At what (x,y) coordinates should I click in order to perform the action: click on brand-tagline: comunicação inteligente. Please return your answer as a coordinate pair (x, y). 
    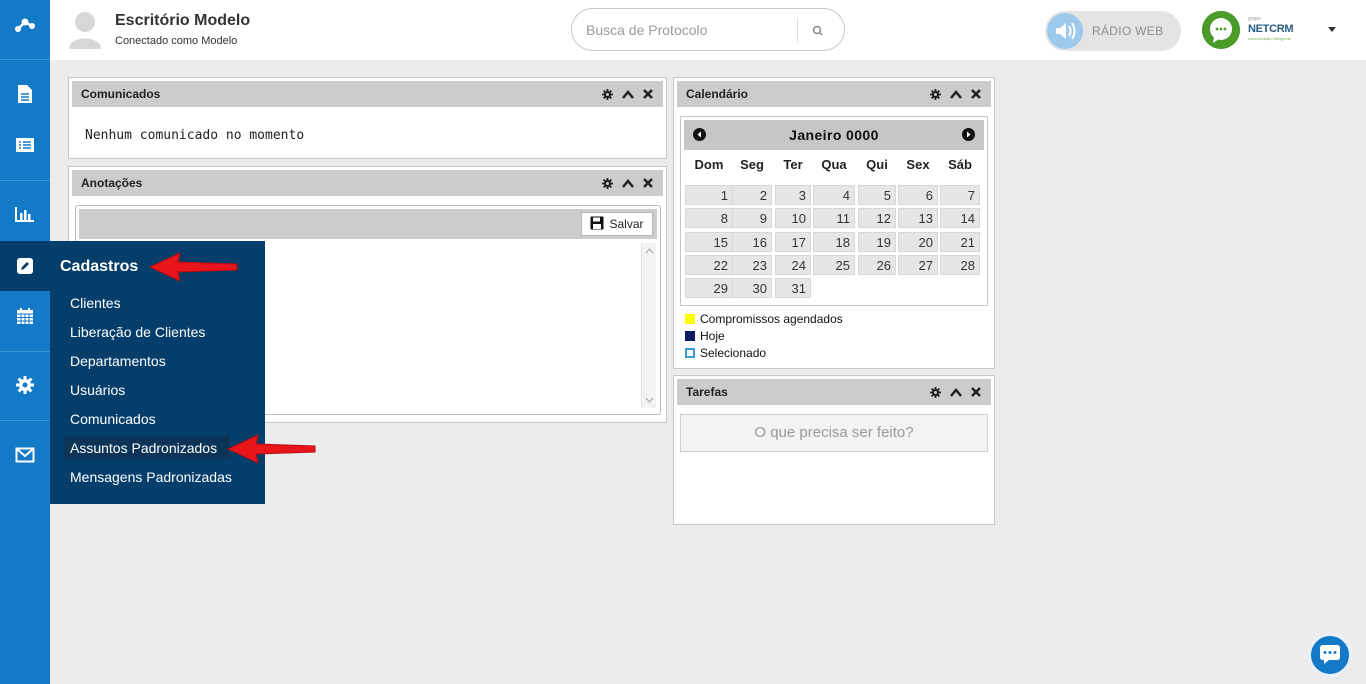
    Looking at the image, I should click on (1269, 38).